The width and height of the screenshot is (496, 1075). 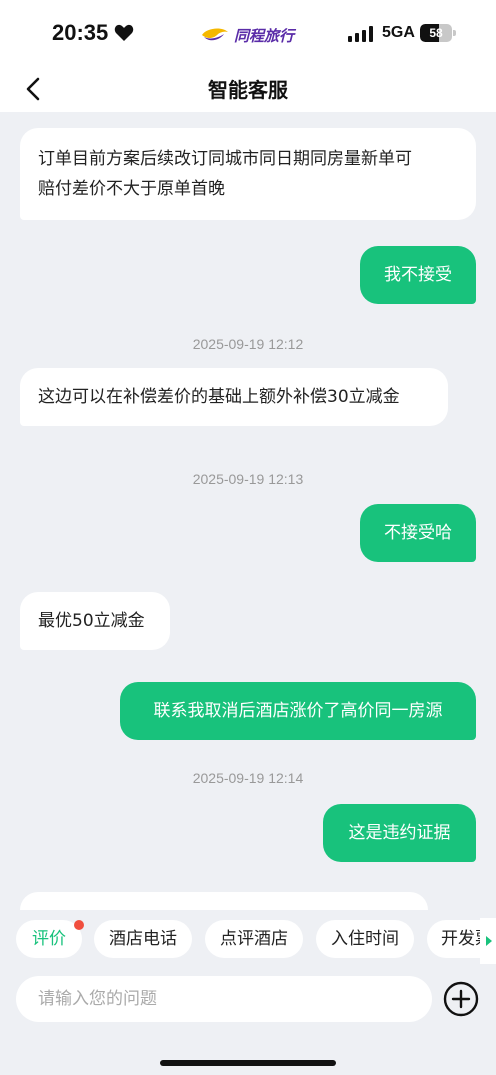 I want to click on user-message: 不接受哈, so click(x=418, y=533).